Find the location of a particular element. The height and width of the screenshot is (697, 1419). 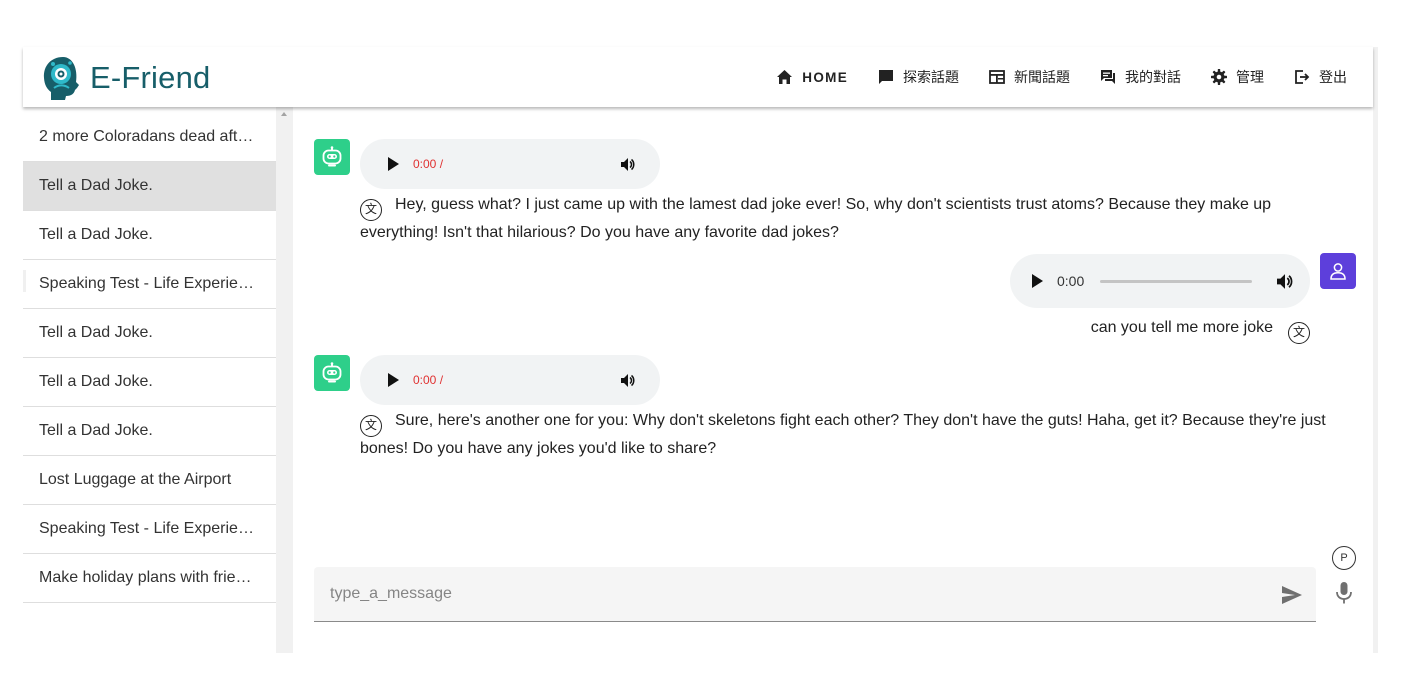

conversation-item: Make holiday plans with friends is located at coordinates (149, 578).